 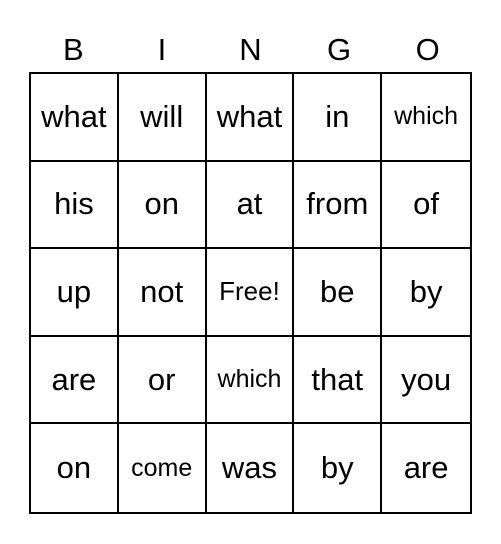 What do you see at coordinates (162, 293) in the screenshot?
I see `bingo-cell: not` at bounding box center [162, 293].